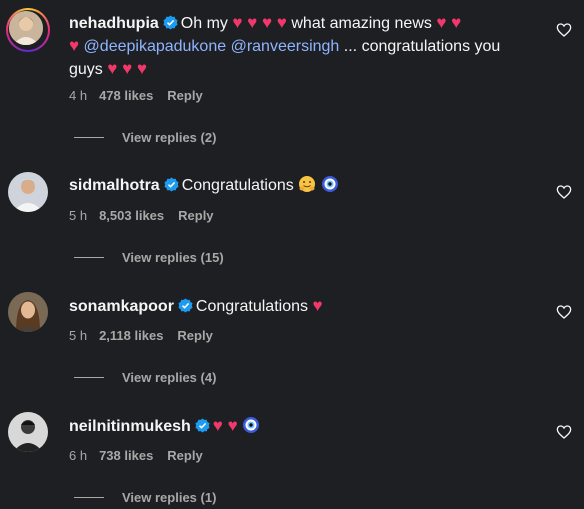  Describe the element at coordinates (126, 95) in the screenshot. I see `like-count: 478 likes` at that location.